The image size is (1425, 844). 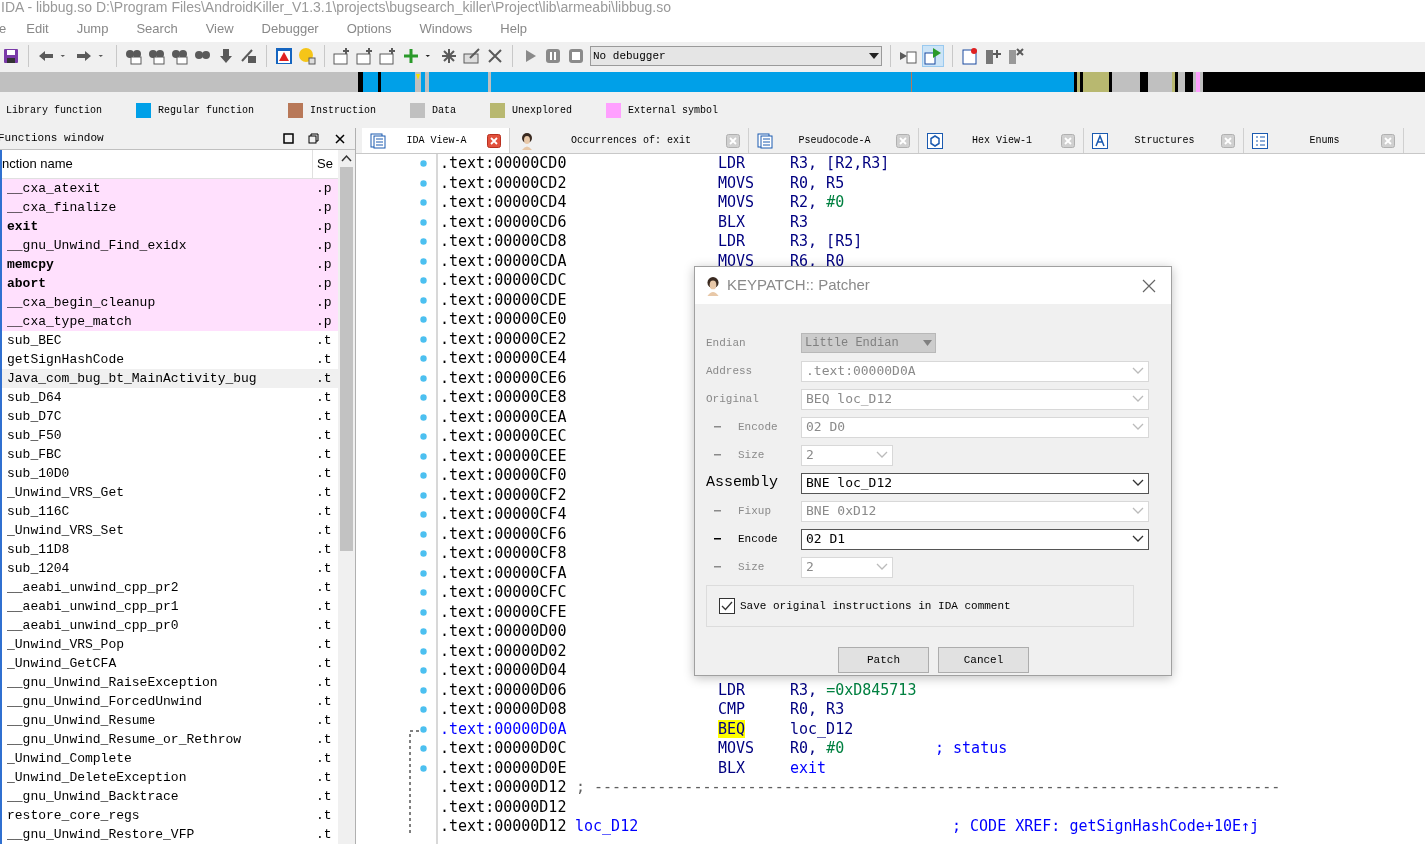 What do you see at coordinates (736, 56) in the screenshot?
I see `debugger-select: No debugger` at bounding box center [736, 56].